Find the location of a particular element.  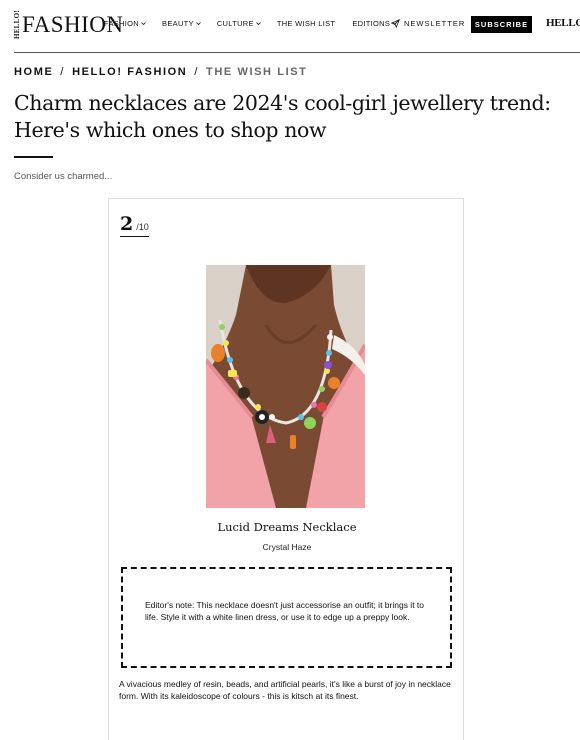

nav-item-label: THE WISH LIST is located at coordinates (306, 23).